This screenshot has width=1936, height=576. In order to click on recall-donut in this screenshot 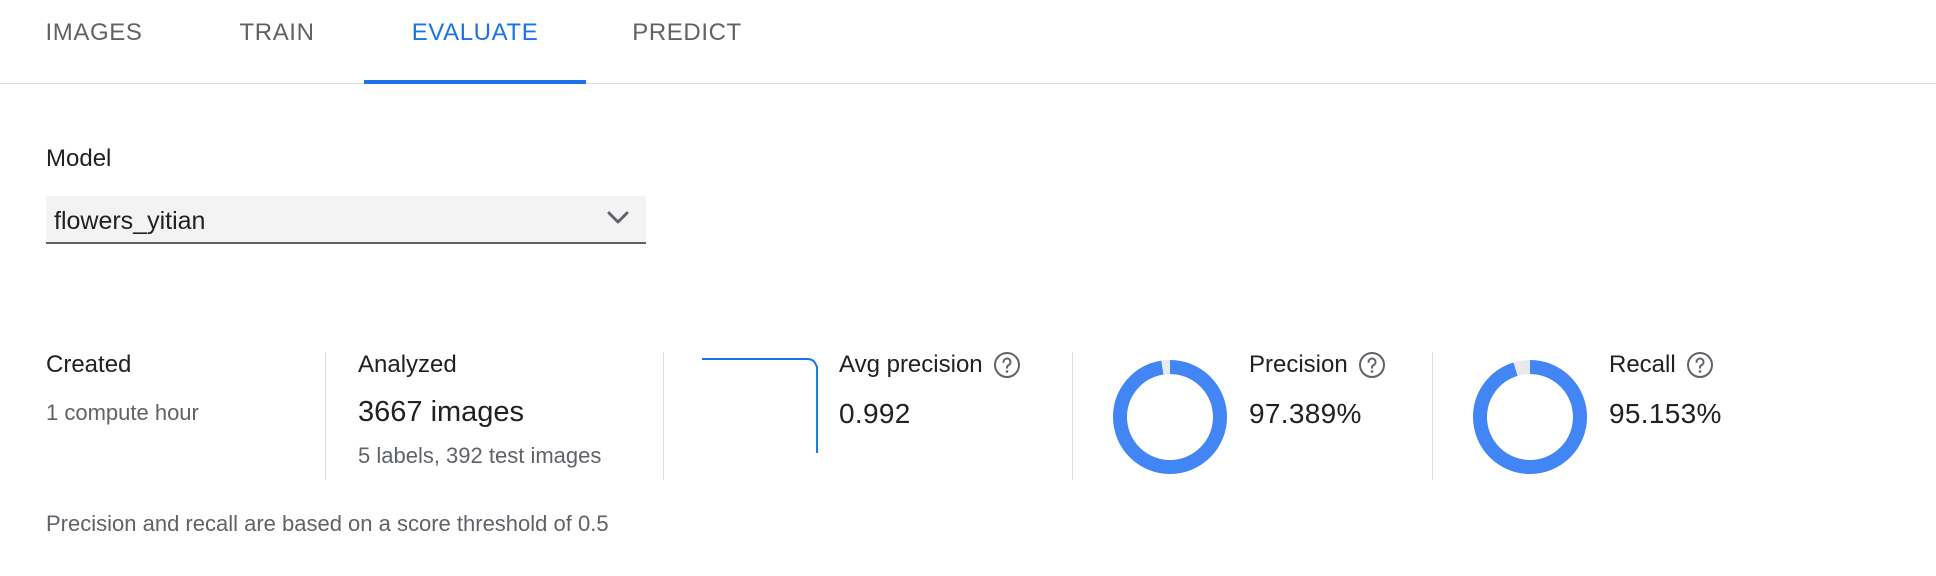, I will do `click(1530, 417)`.